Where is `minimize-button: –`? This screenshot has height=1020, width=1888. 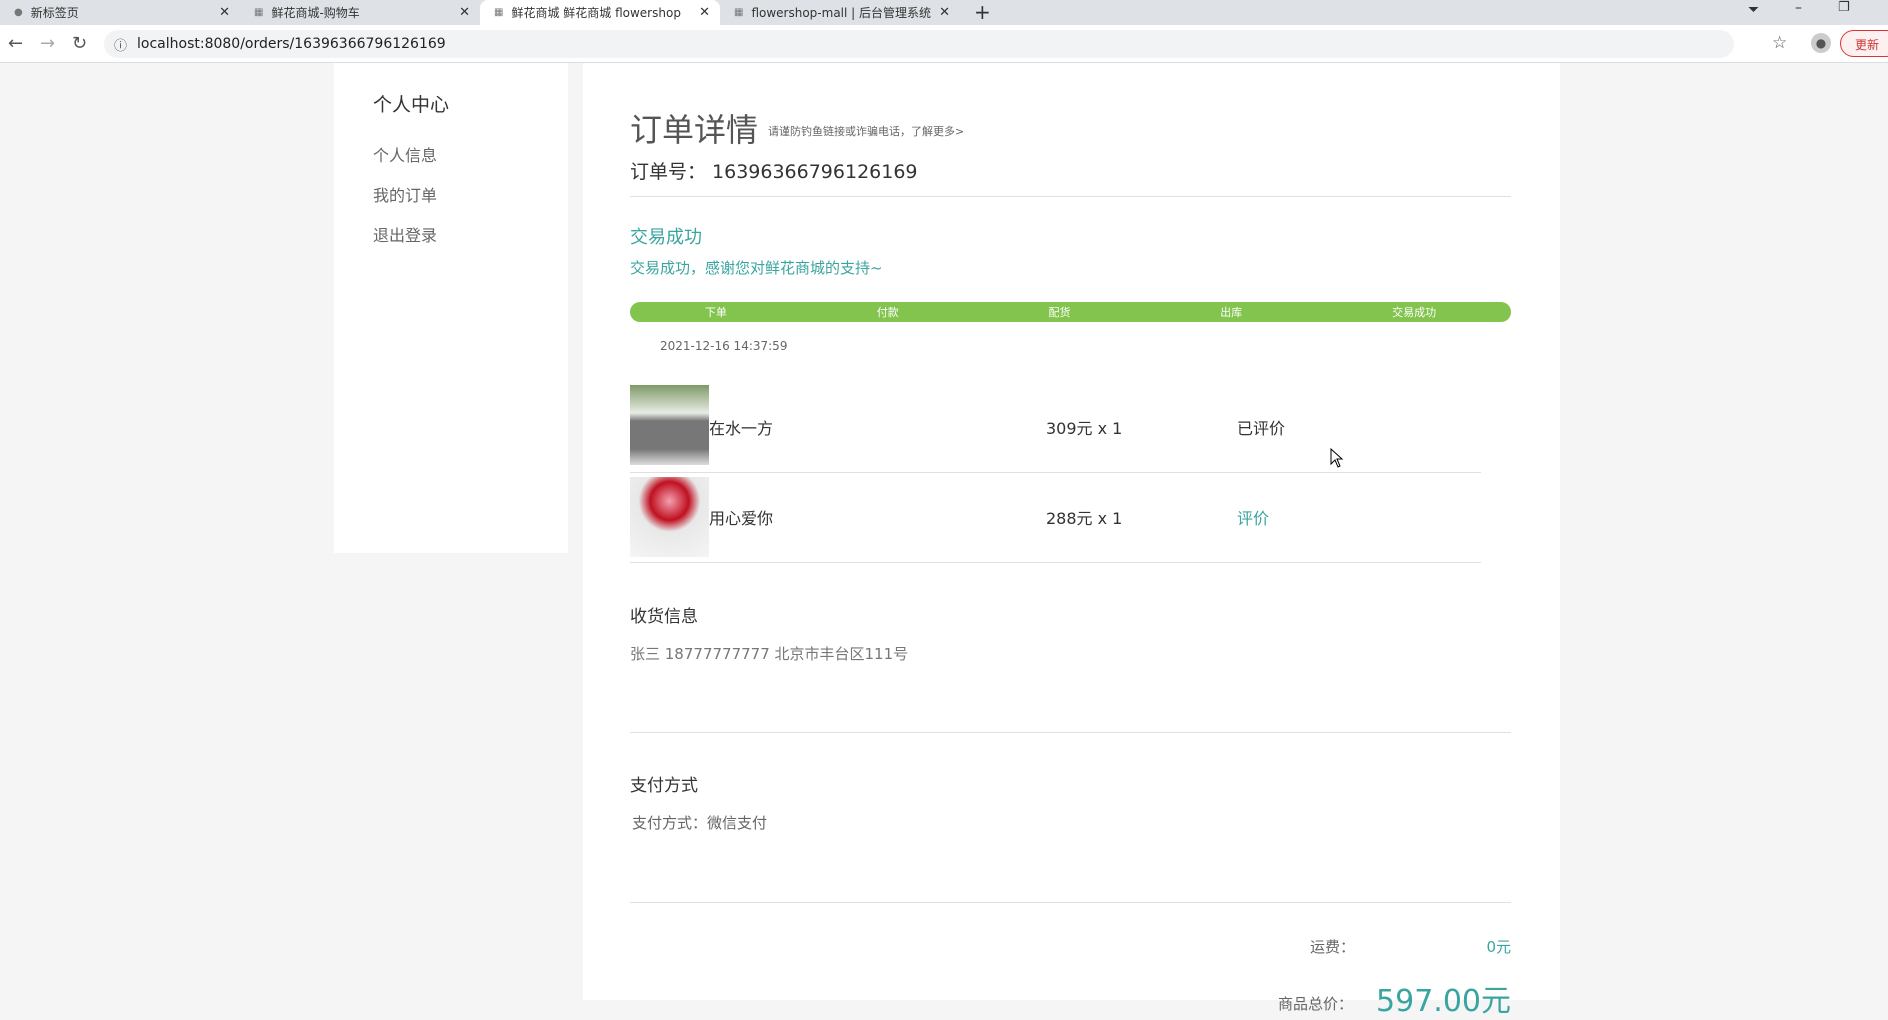
minimize-button: – is located at coordinates (1798, 8).